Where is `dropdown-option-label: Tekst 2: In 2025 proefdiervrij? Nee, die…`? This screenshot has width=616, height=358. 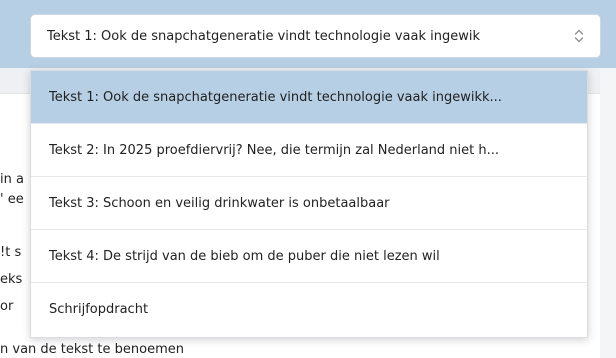
dropdown-option-label: Tekst 2: In 2025 proefdiervrij? Nee, die… is located at coordinates (274, 150).